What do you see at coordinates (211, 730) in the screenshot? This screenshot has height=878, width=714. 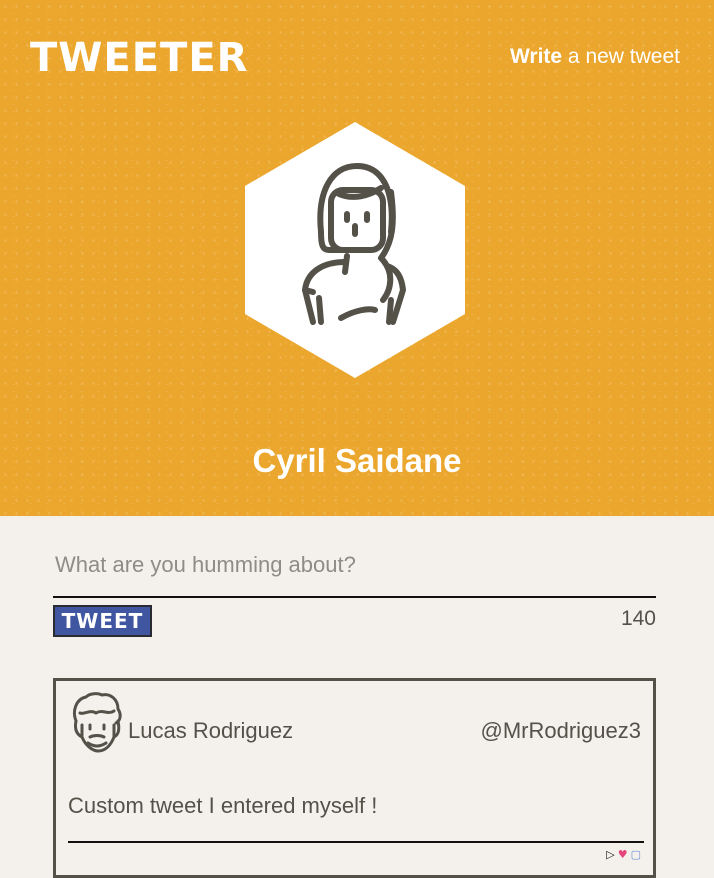 I see `tweet-author: Lucas Rodriguez` at bounding box center [211, 730].